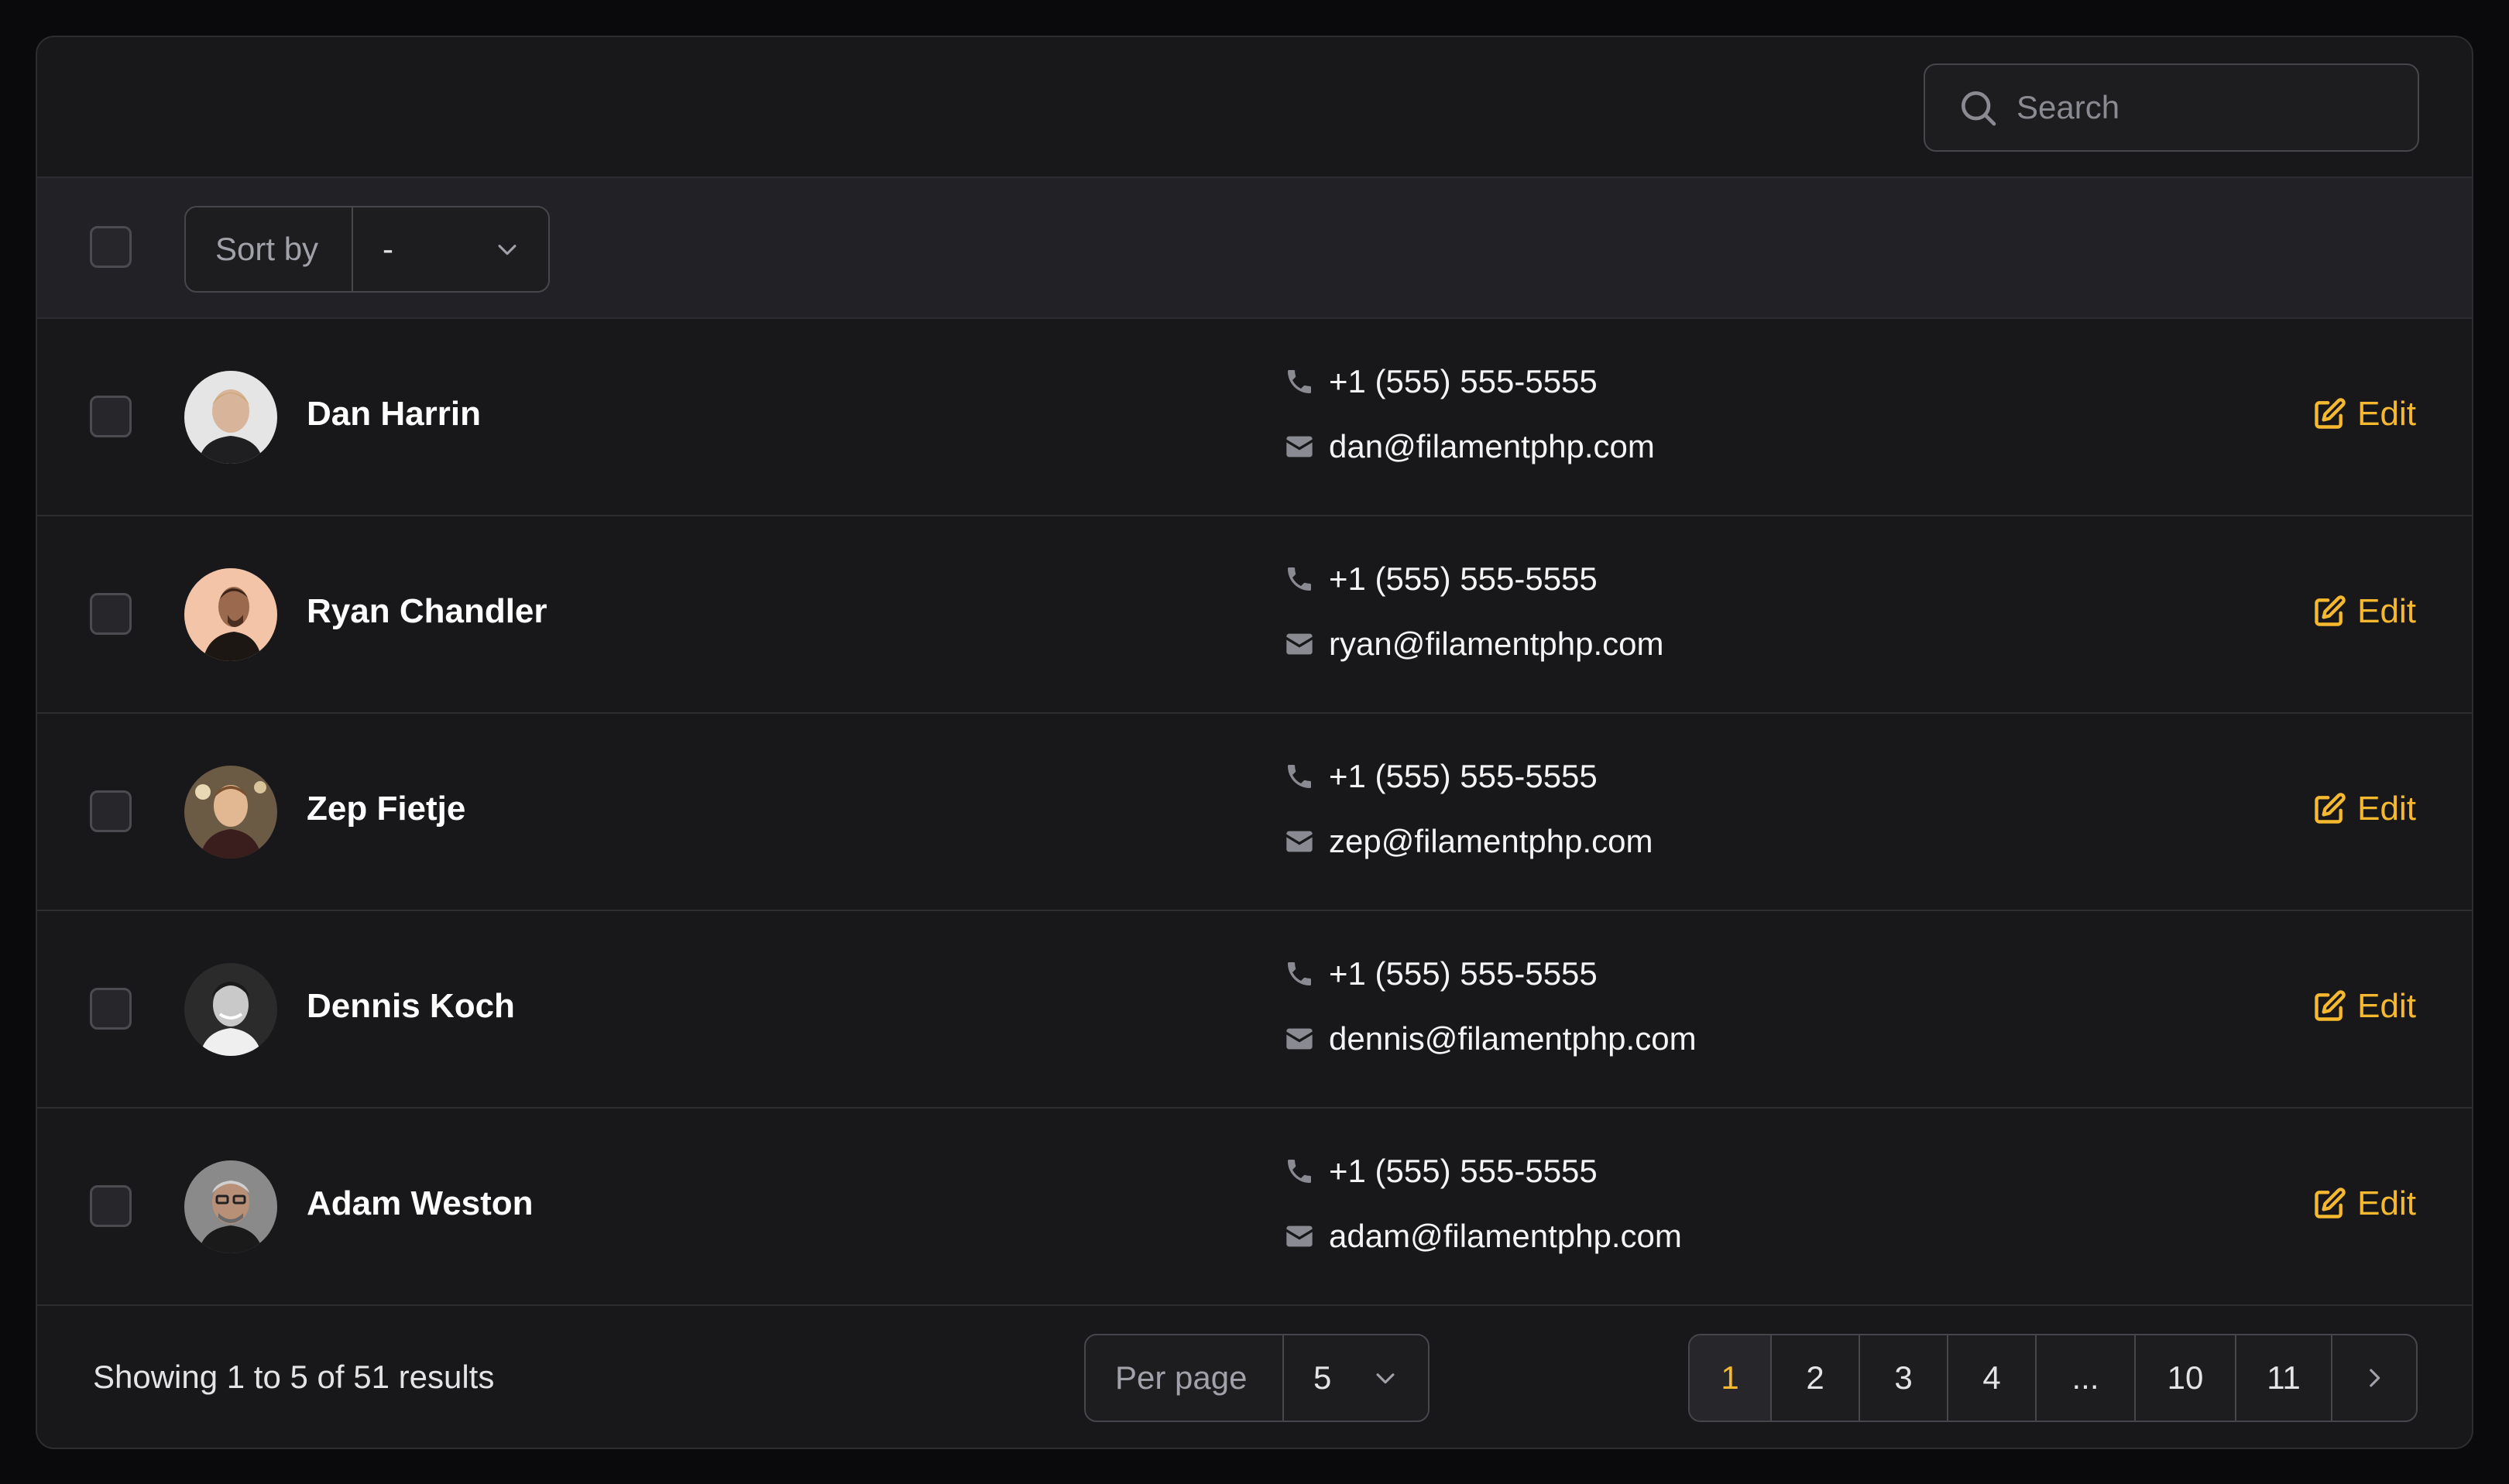  I want to click on results-summary: Showing 1 to 5 of 51 results, so click(294, 1377).